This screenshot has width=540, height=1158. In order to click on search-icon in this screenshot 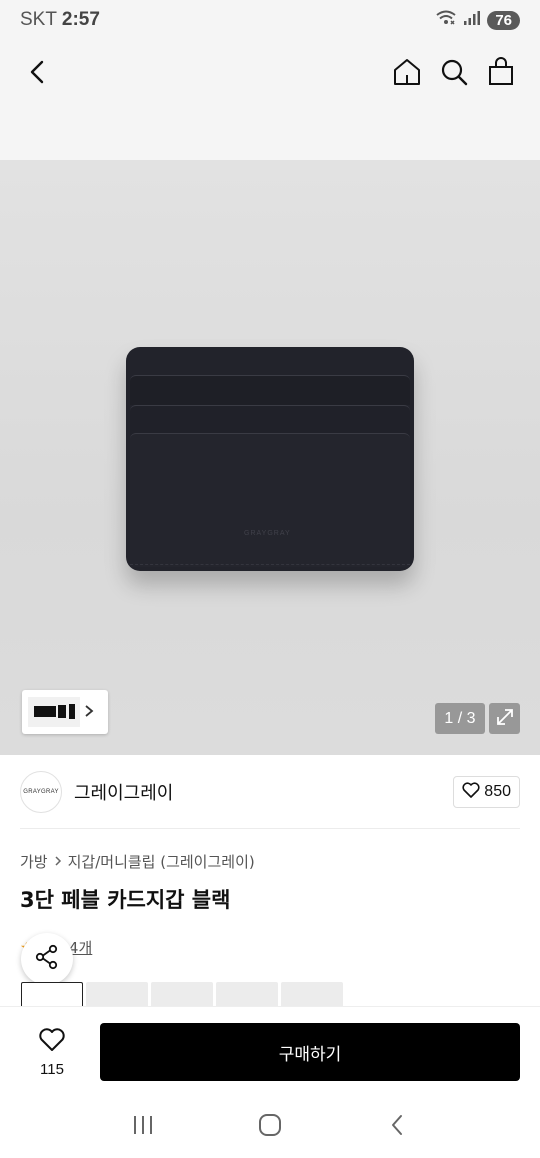, I will do `click(454, 74)`.